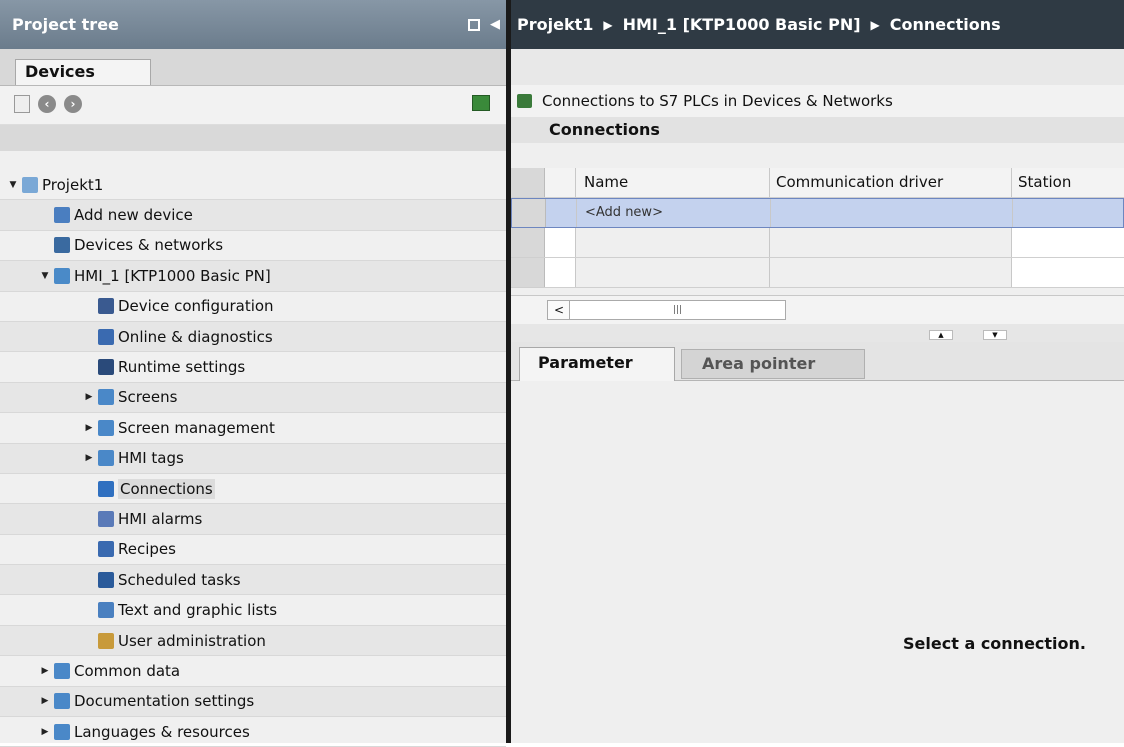 The width and height of the screenshot is (1124, 747). I want to click on inspector-tabs: Parameter Area pointer, so click(817, 361).